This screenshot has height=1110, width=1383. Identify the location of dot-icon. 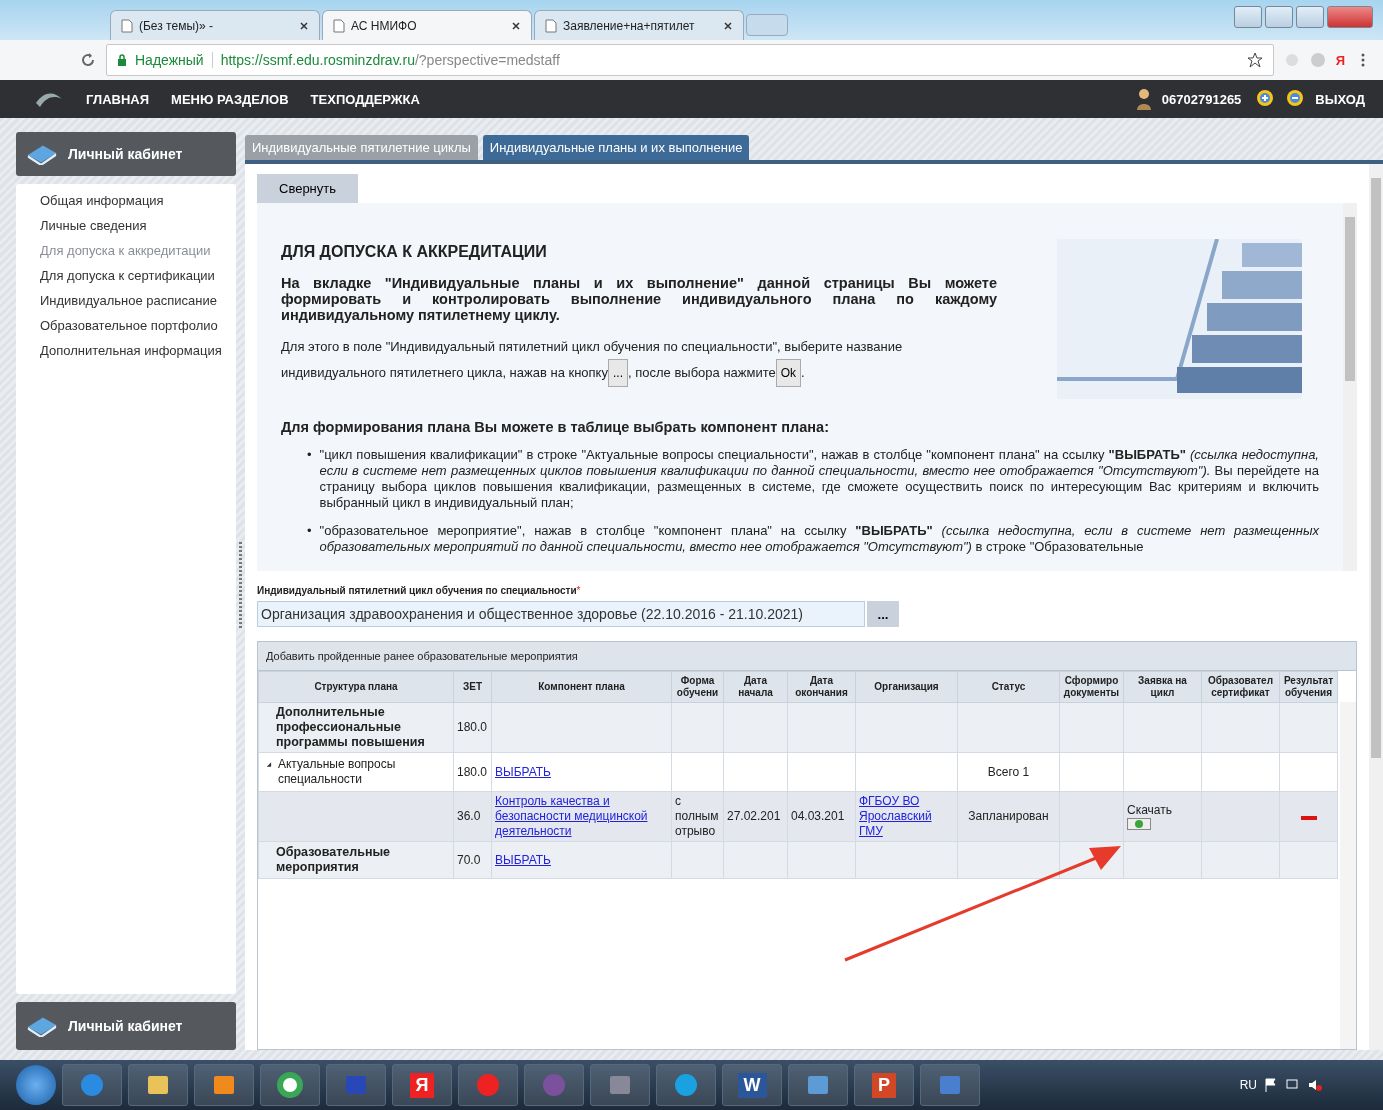
(1139, 824).